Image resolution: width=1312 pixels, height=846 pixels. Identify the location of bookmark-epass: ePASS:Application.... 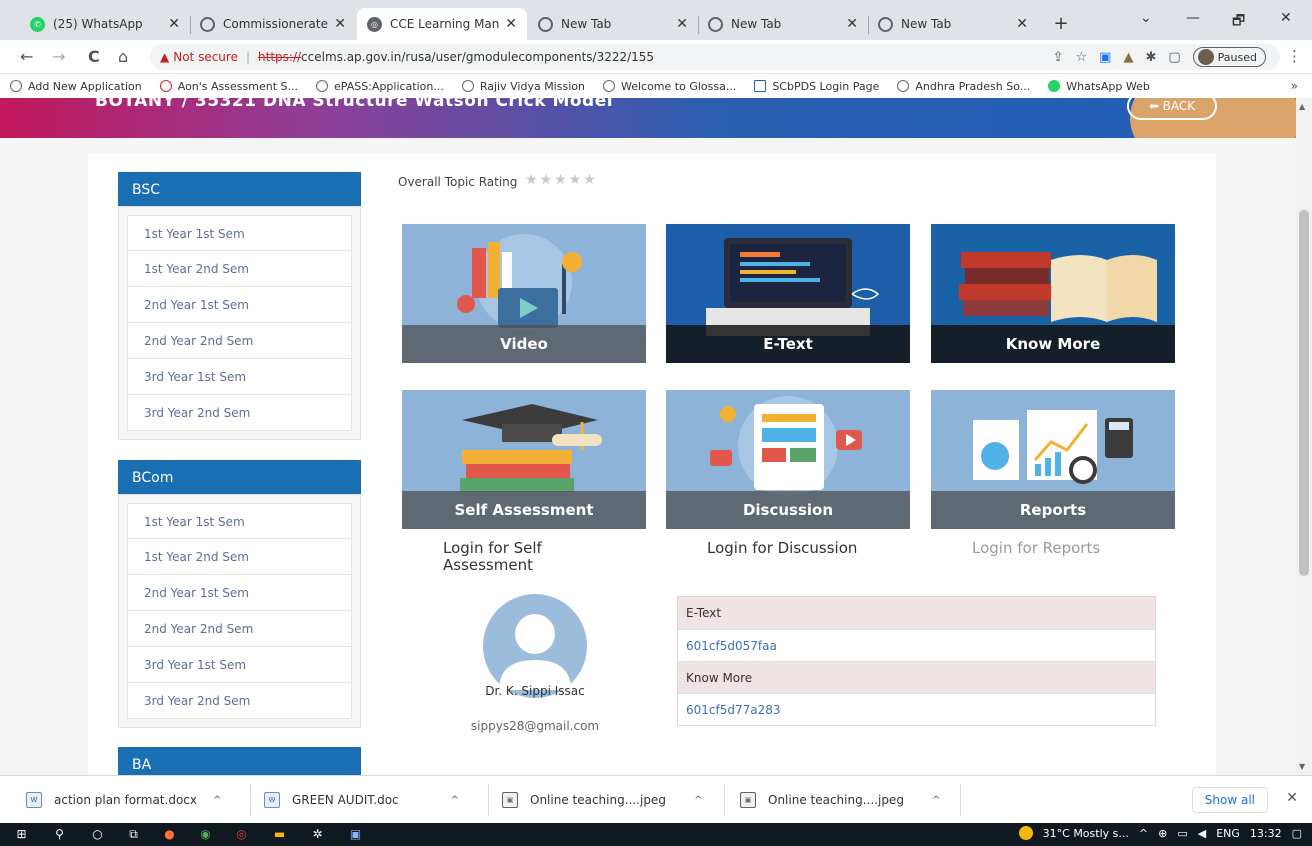
(380, 86).